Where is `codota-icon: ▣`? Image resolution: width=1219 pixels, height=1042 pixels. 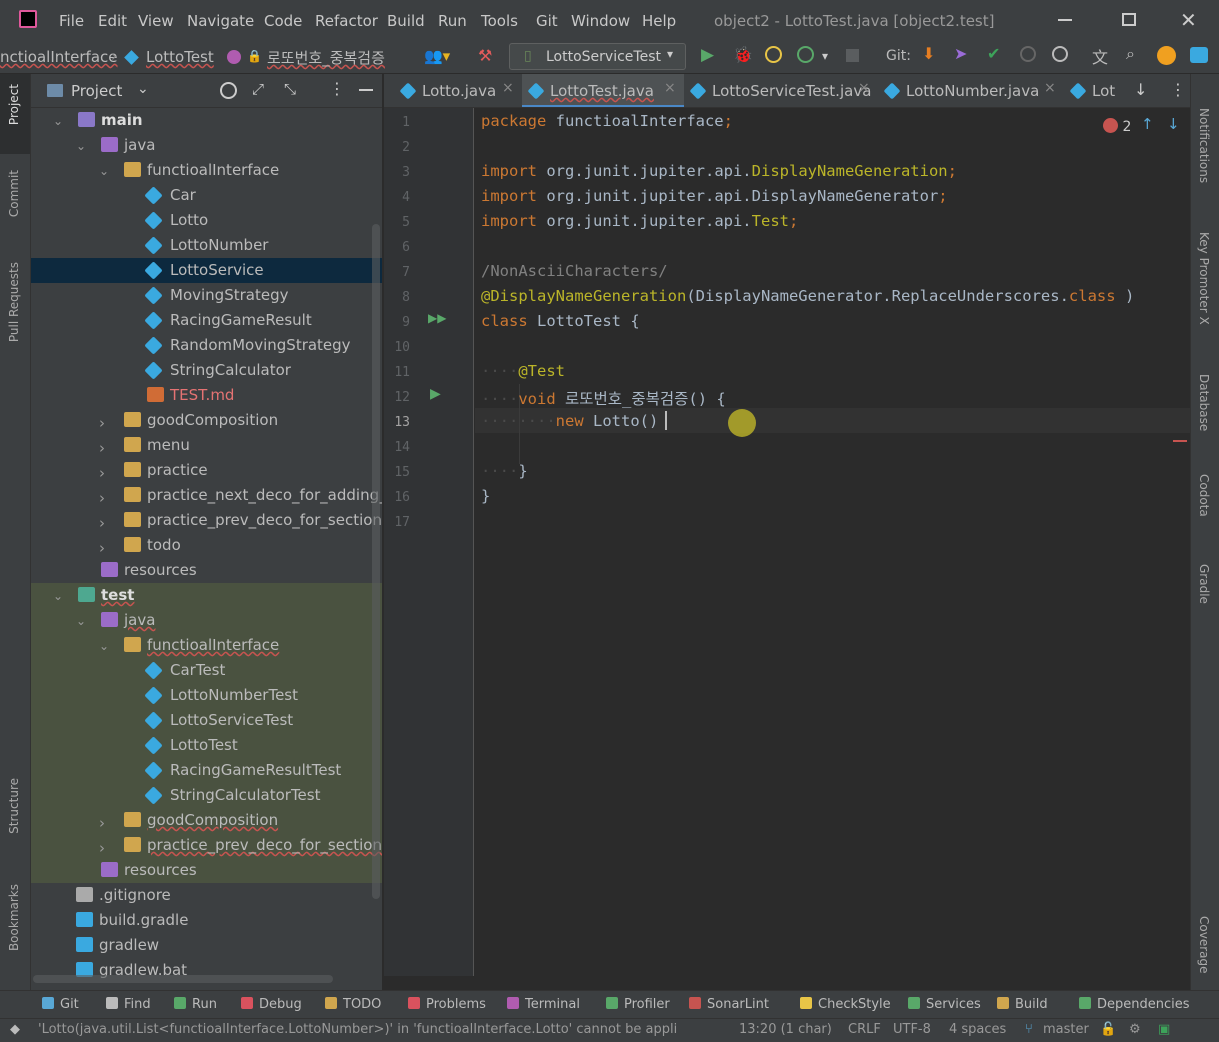
codota-icon: ▣ is located at coordinates (1164, 1029).